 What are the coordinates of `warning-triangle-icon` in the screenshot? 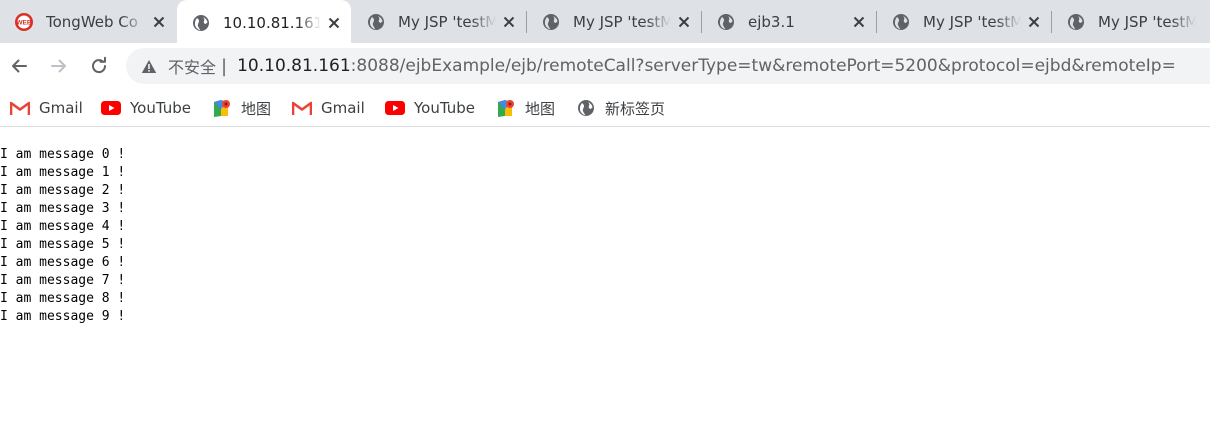 It's located at (149, 66).